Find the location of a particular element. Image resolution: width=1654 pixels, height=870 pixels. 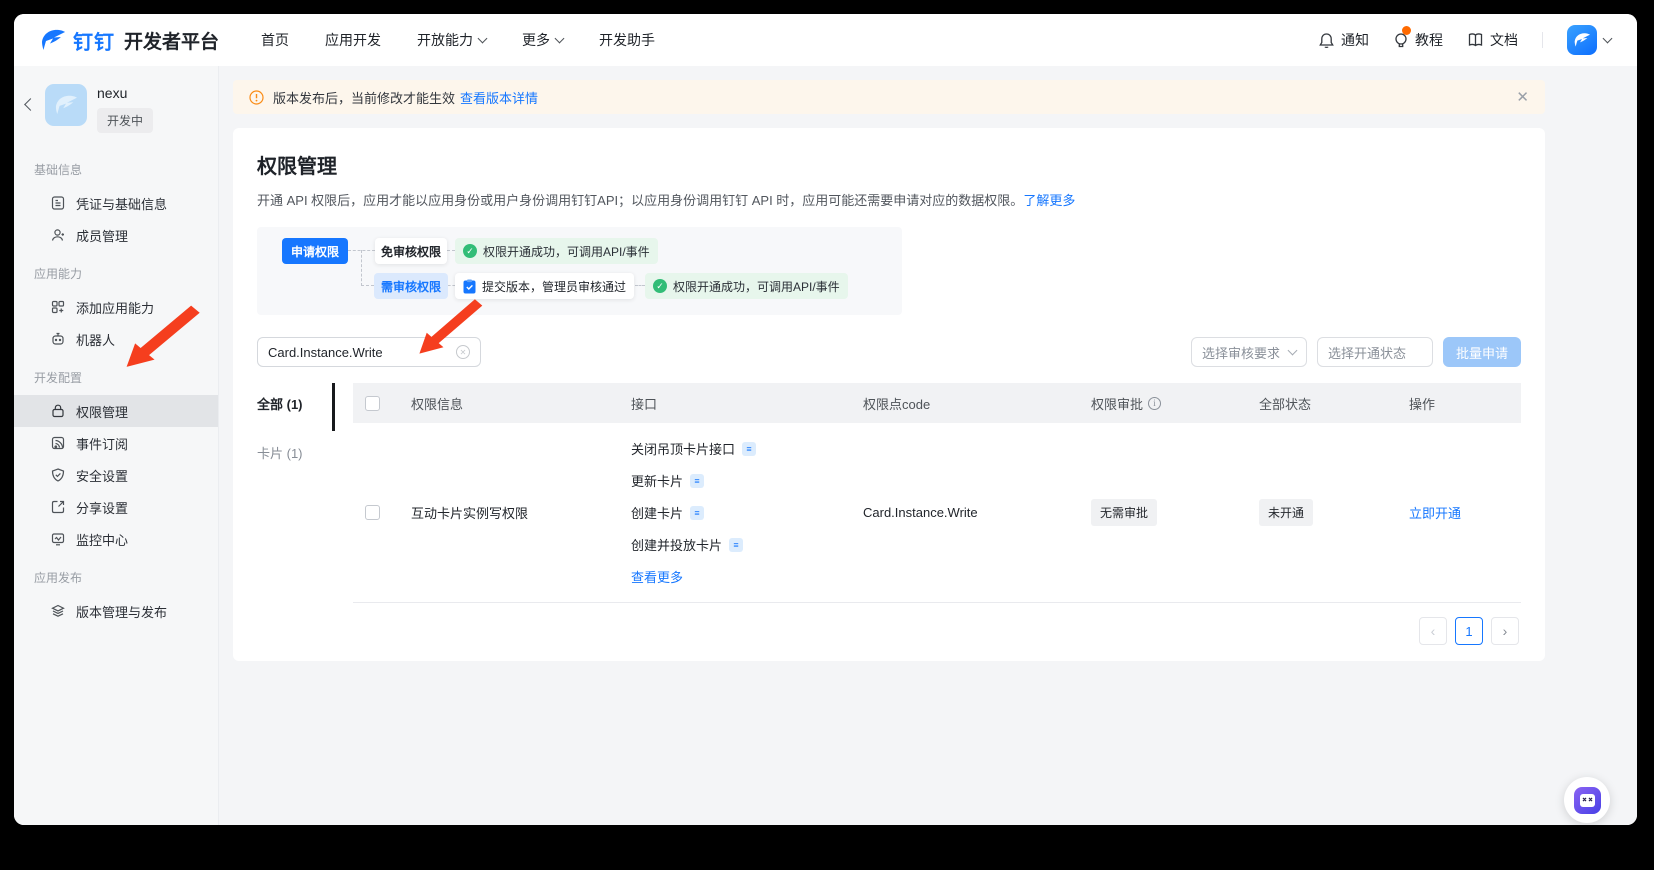

learn-more-link: 了解更多 is located at coordinates (1049, 200).